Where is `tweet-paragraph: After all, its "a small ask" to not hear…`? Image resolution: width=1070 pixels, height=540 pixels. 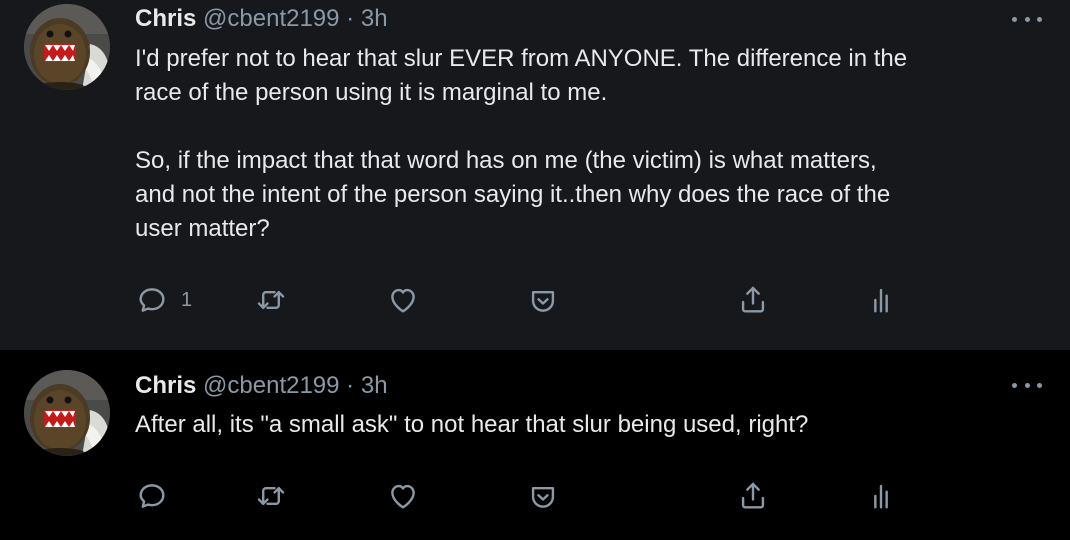 tweet-paragraph: After all, its "a small ask" to not hear… is located at coordinates (472, 424).